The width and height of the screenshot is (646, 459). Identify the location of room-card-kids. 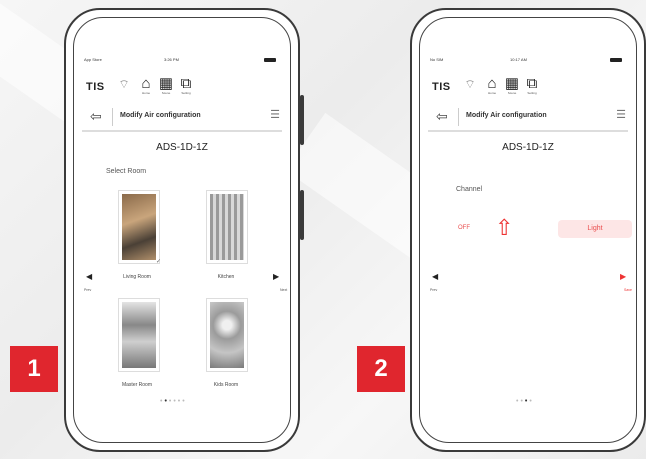
(227, 335).